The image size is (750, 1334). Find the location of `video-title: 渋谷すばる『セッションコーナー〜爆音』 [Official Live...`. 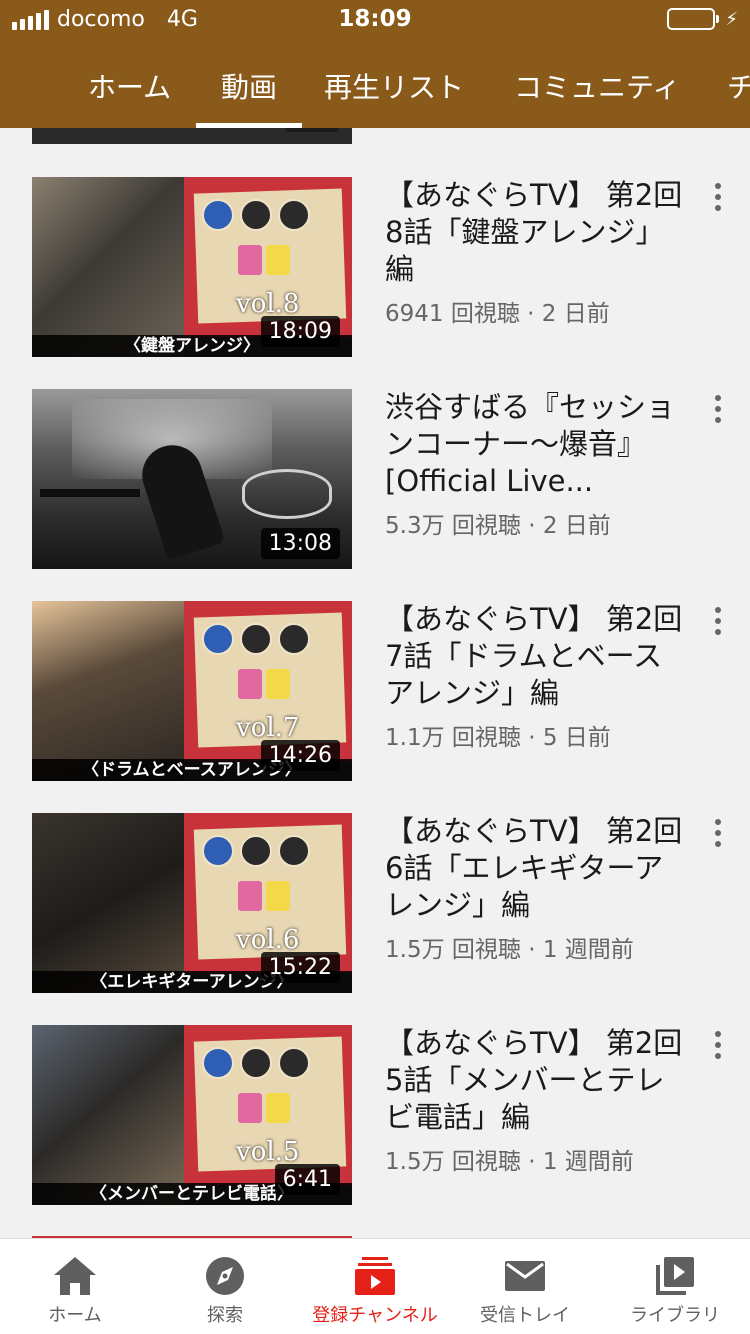

video-title: 渋谷すばる『セッションコーナー〜爆音』 [Official Live... is located at coordinates (535, 444).